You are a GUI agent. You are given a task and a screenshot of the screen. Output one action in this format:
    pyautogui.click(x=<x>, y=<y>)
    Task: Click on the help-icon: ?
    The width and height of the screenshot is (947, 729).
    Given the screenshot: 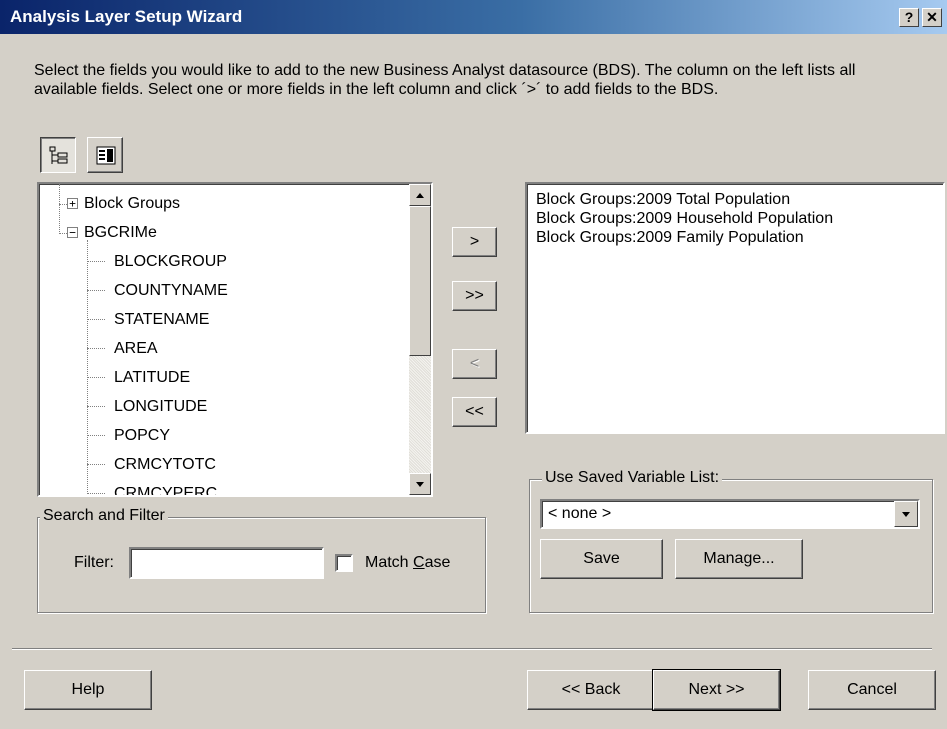 What is the action you would take?
    pyautogui.click(x=909, y=17)
    